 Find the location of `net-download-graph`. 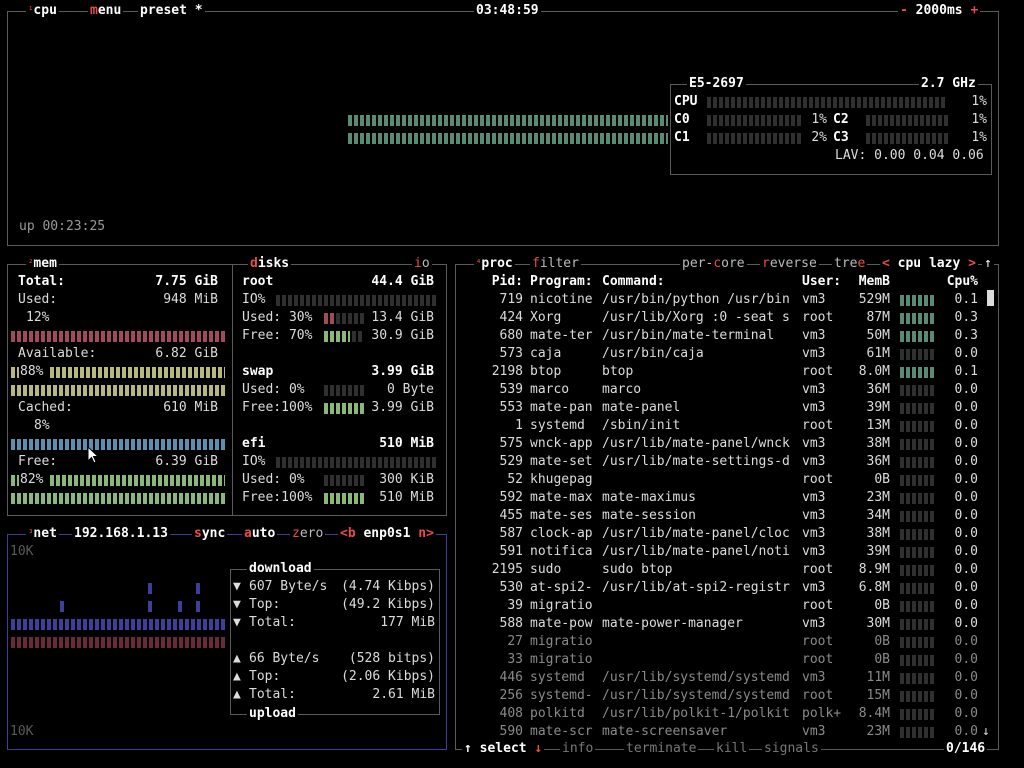

net-download-graph is located at coordinates (63, 606).